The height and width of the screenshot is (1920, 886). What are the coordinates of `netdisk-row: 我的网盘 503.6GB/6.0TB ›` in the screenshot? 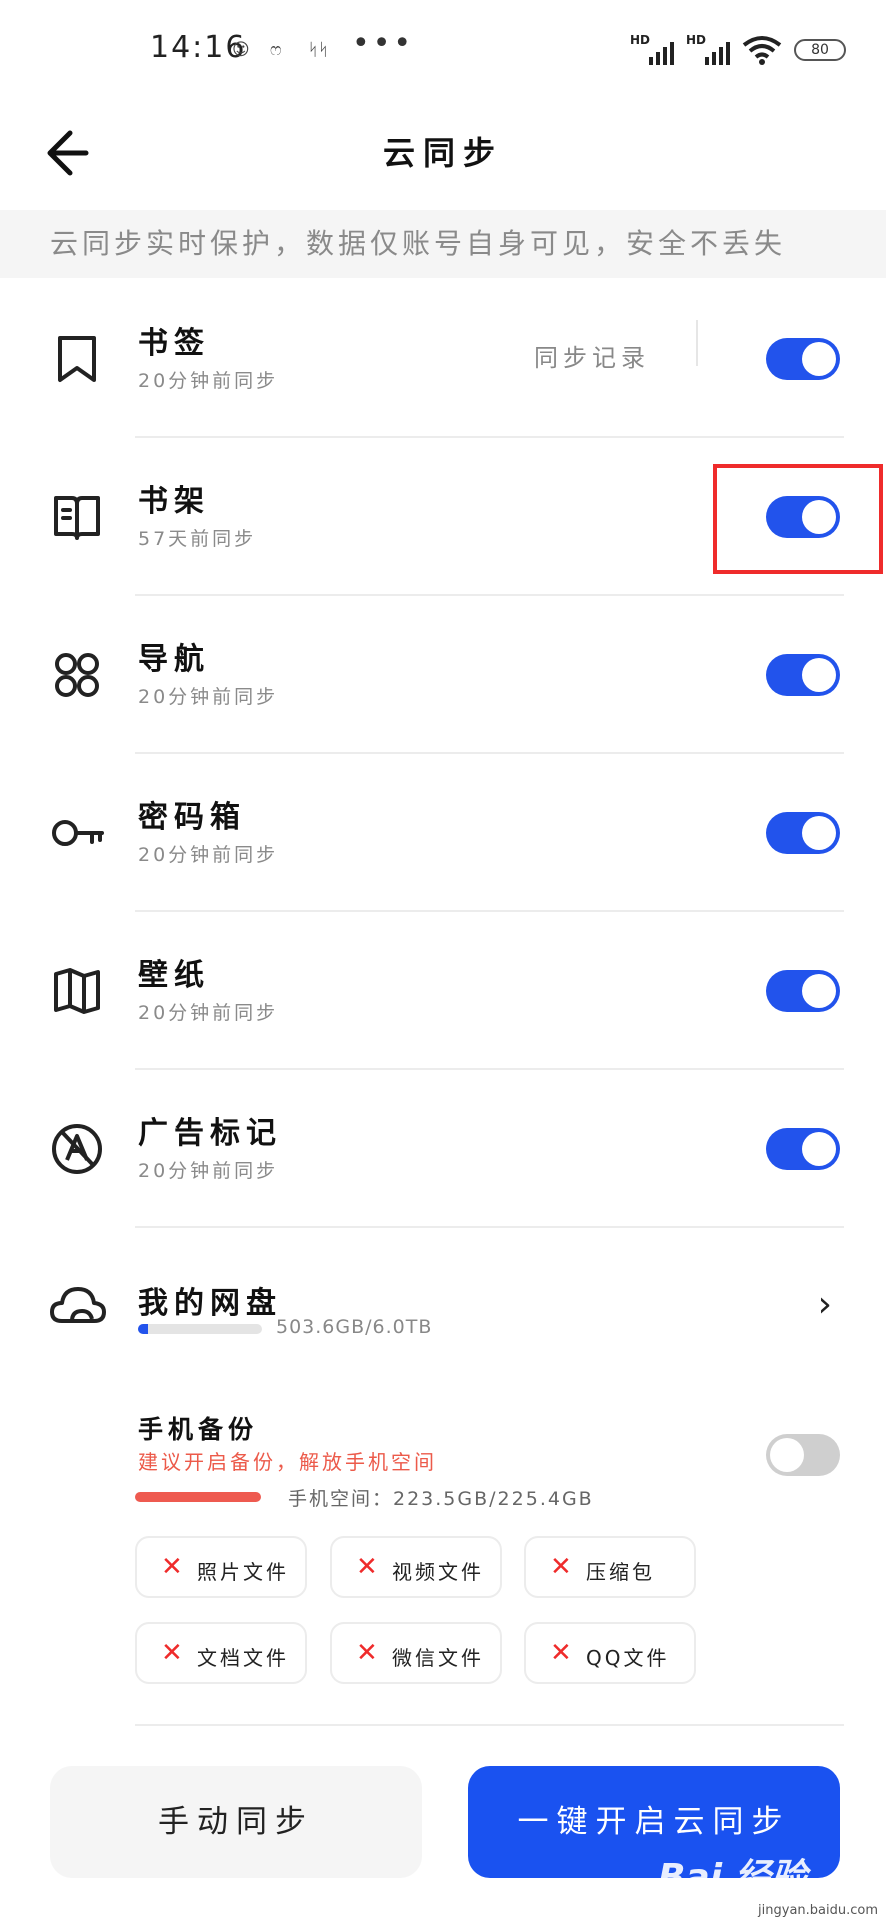 It's located at (443, 1305).